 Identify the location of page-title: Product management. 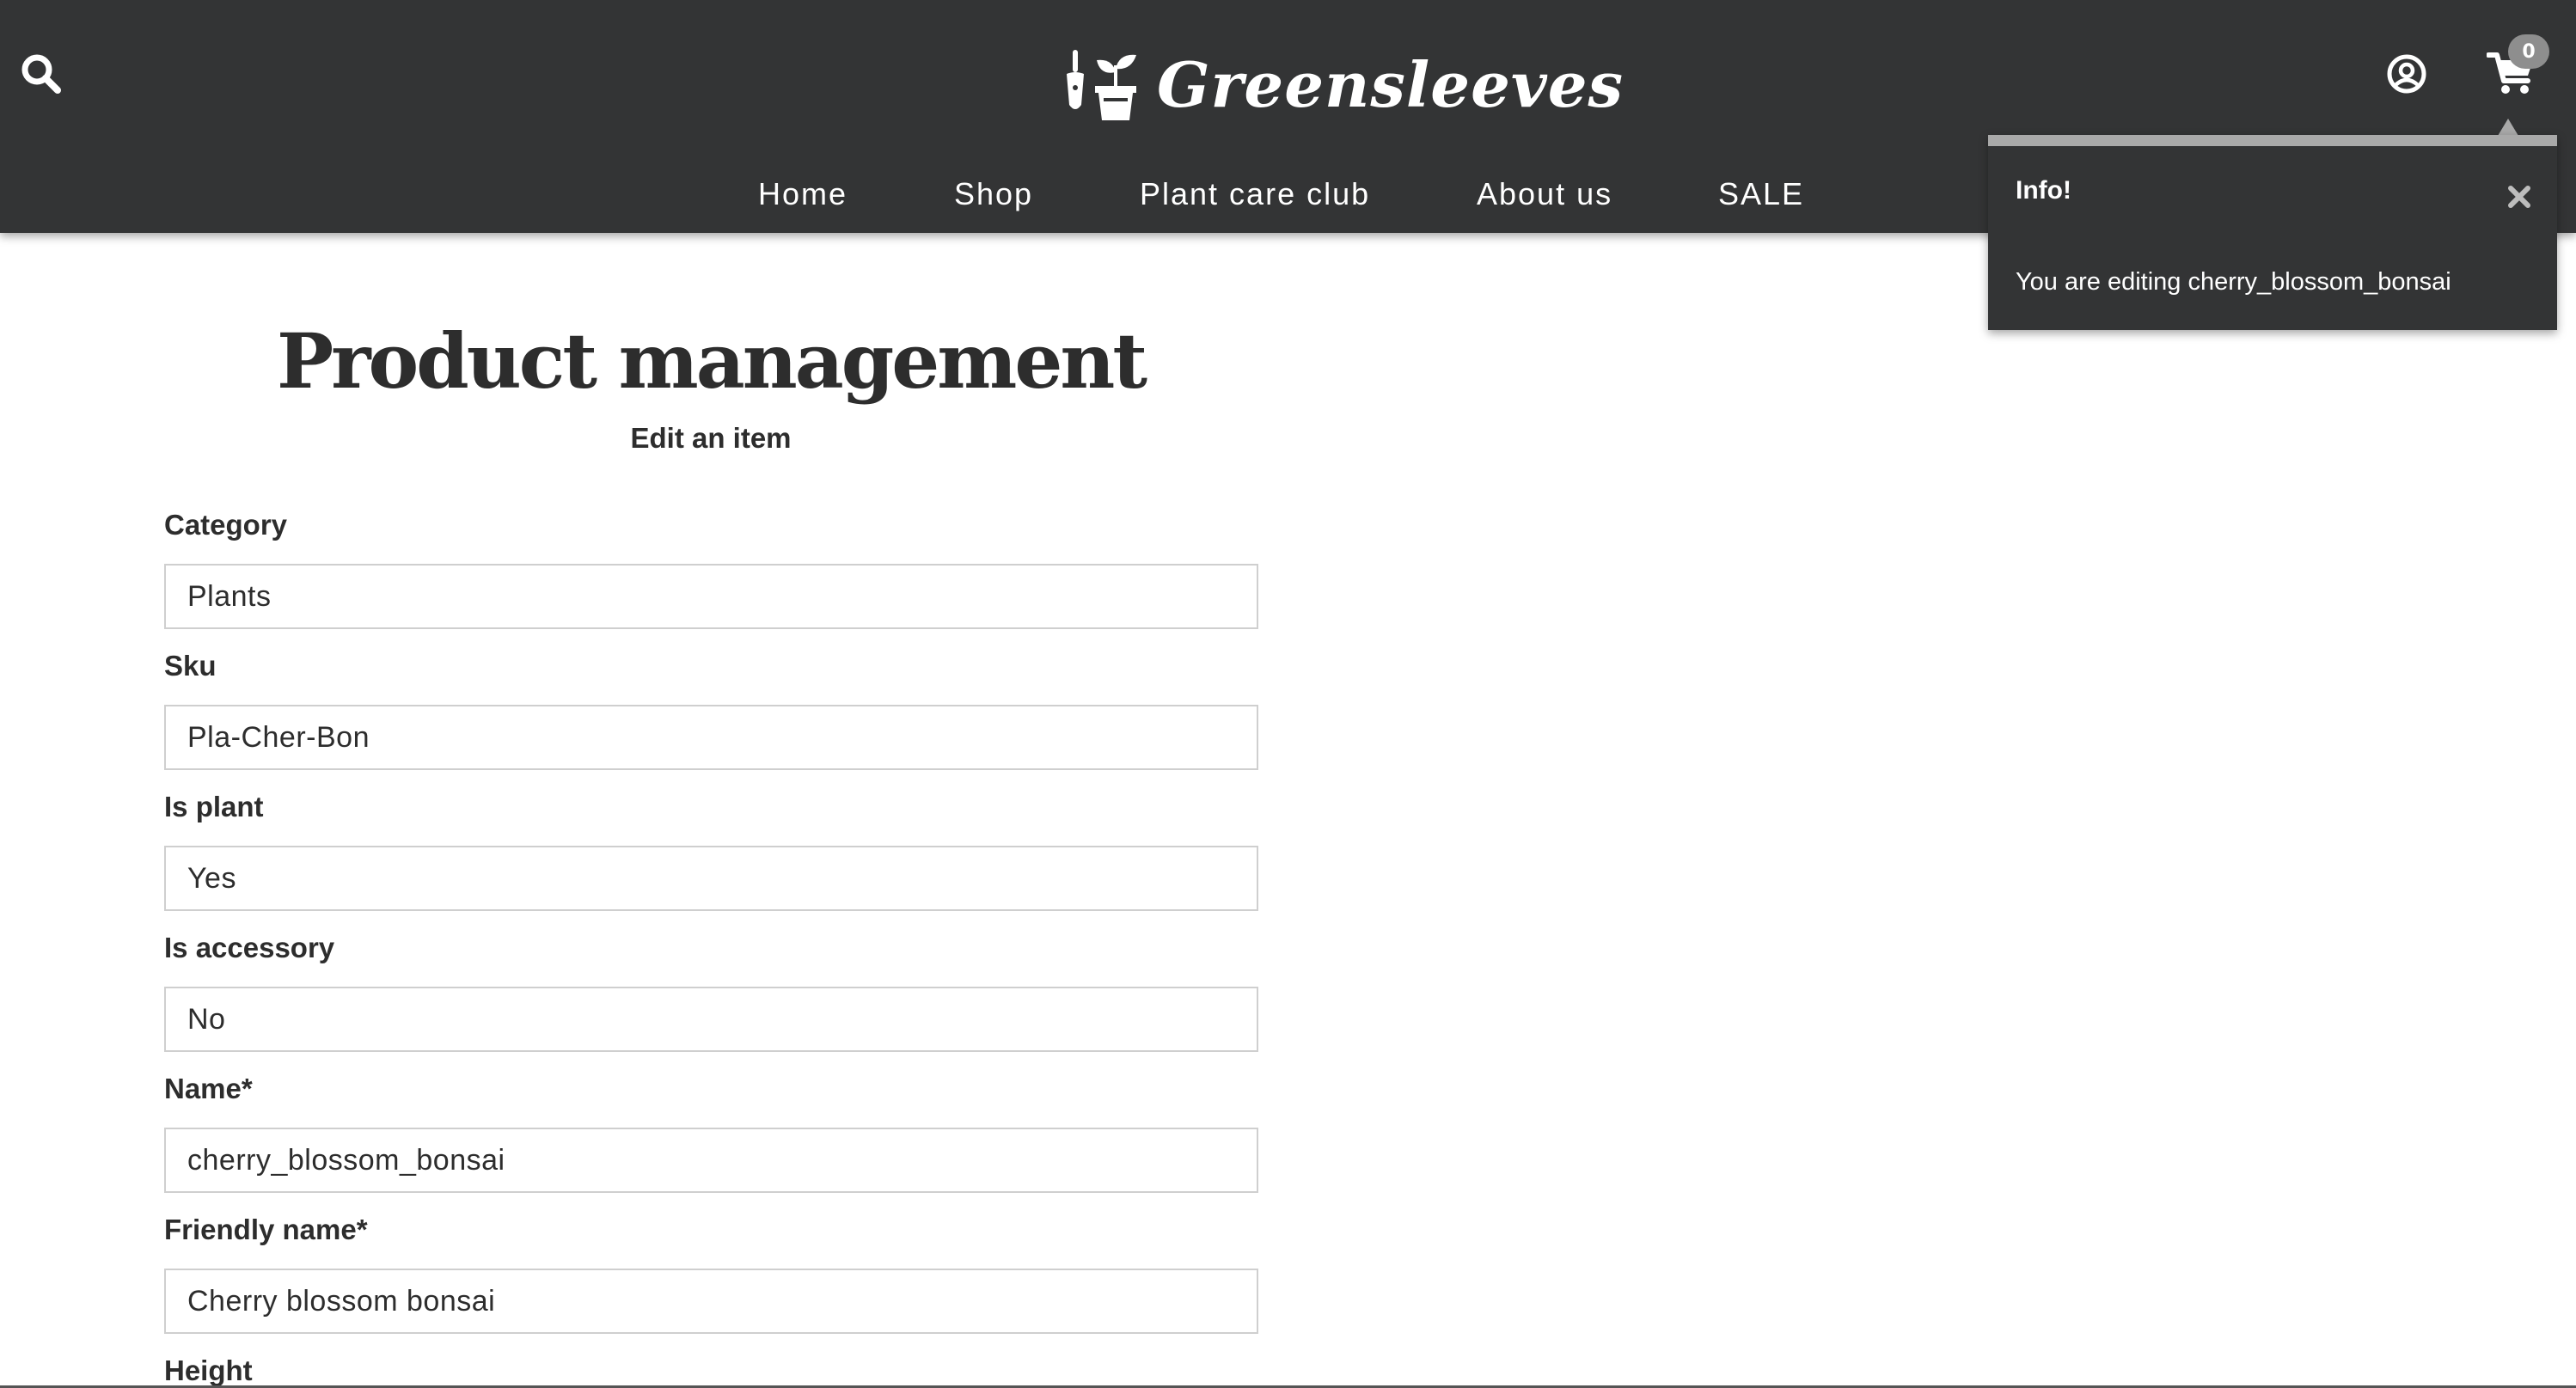
(712, 361).